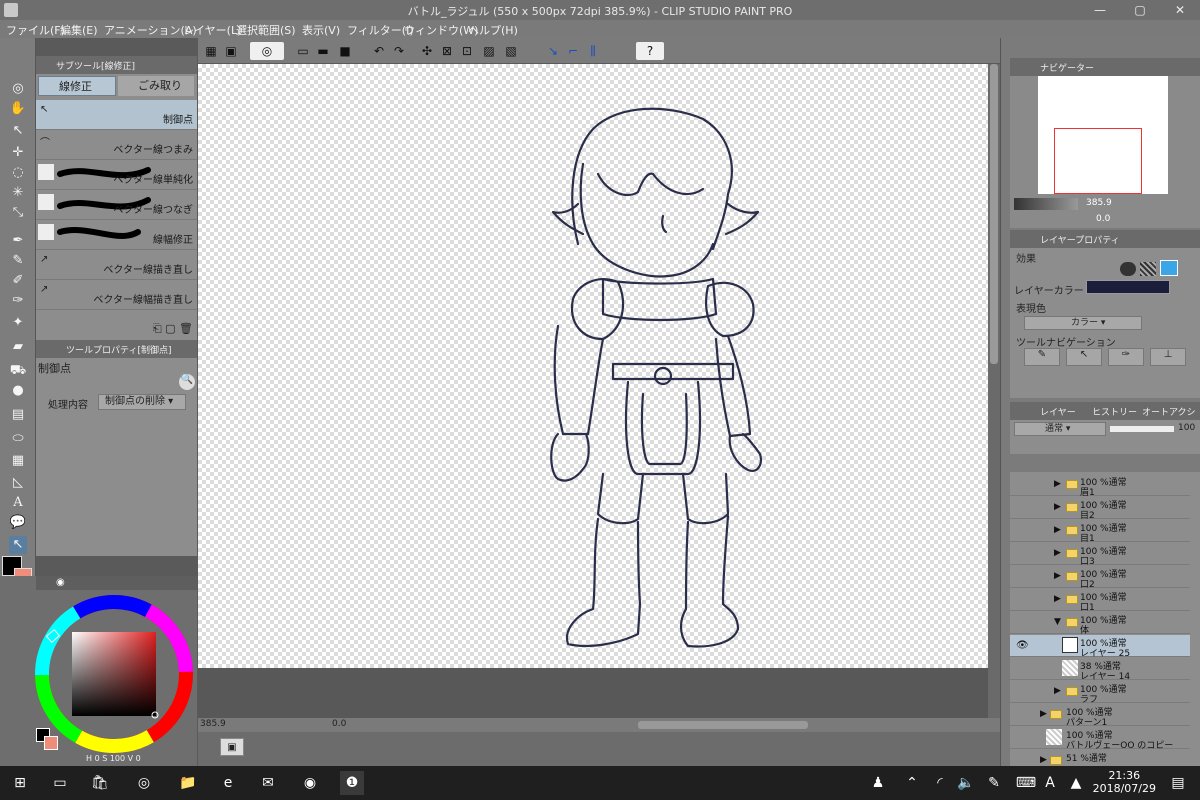 This screenshot has height=800, width=1200. Describe the element at coordinates (994, 214) in the screenshot. I see `scroll-thumb` at that location.